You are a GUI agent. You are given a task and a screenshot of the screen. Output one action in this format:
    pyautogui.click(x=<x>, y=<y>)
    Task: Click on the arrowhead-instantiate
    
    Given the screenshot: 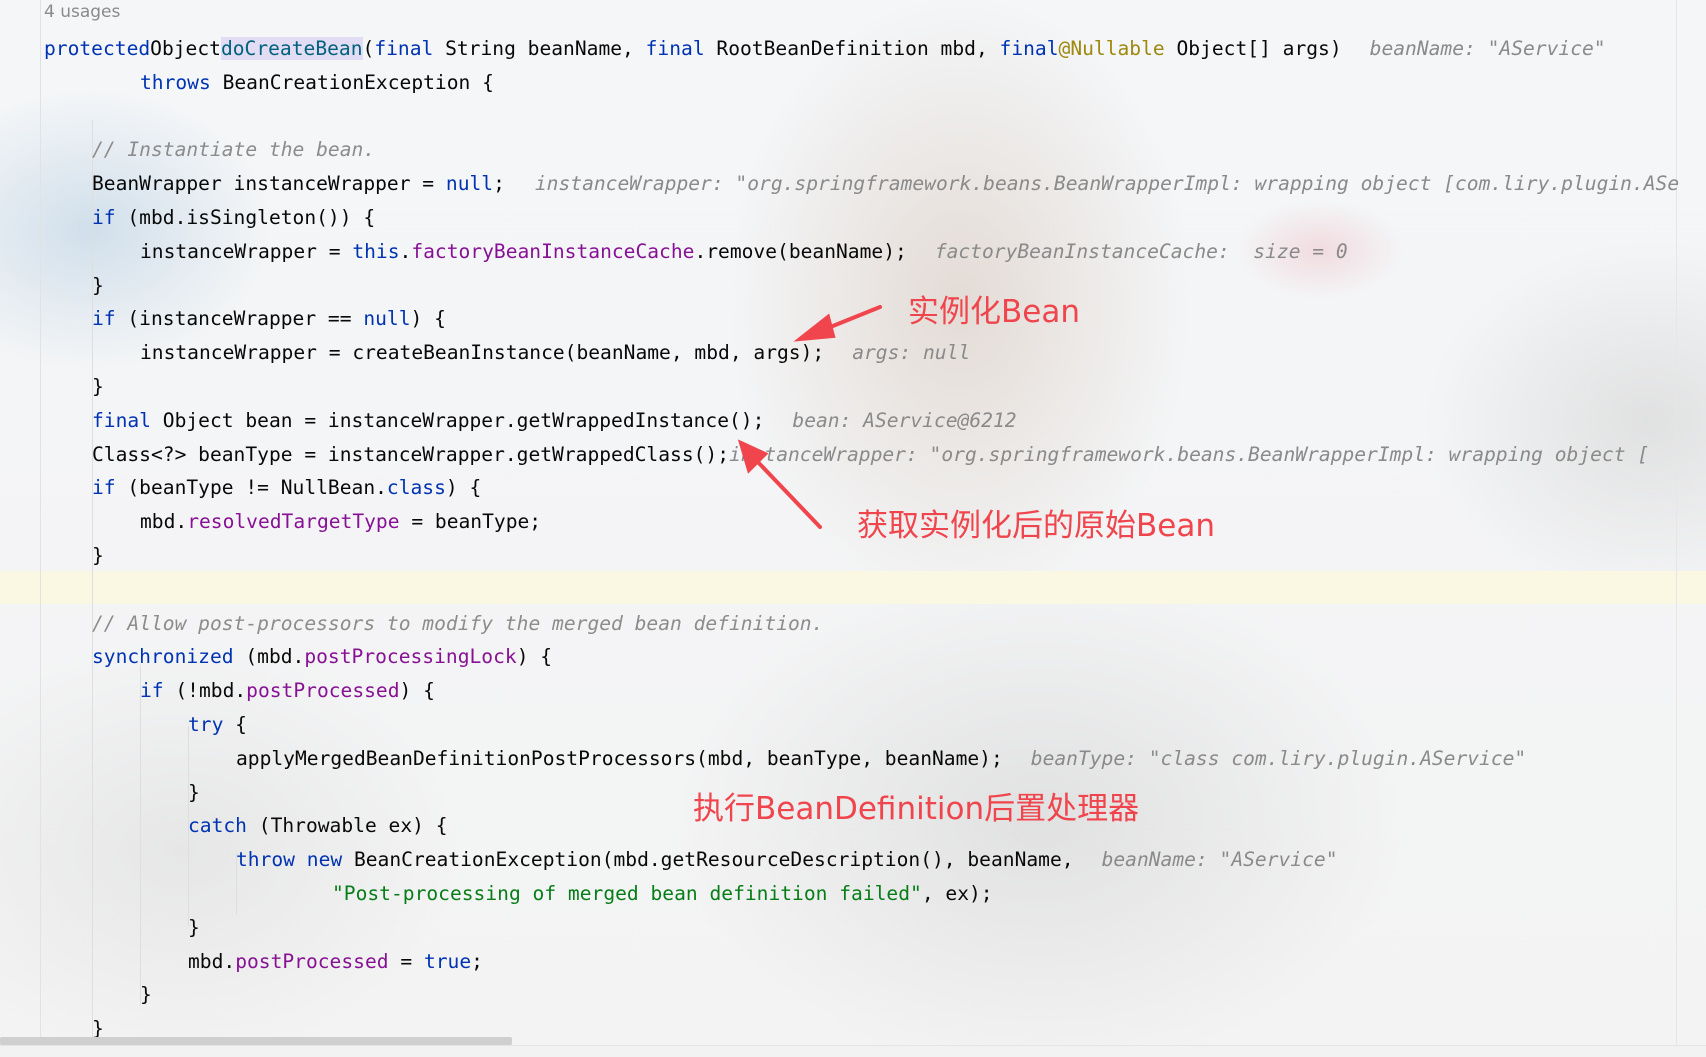 What is the action you would take?
    pyautogui.click(x=814, y=327)
    